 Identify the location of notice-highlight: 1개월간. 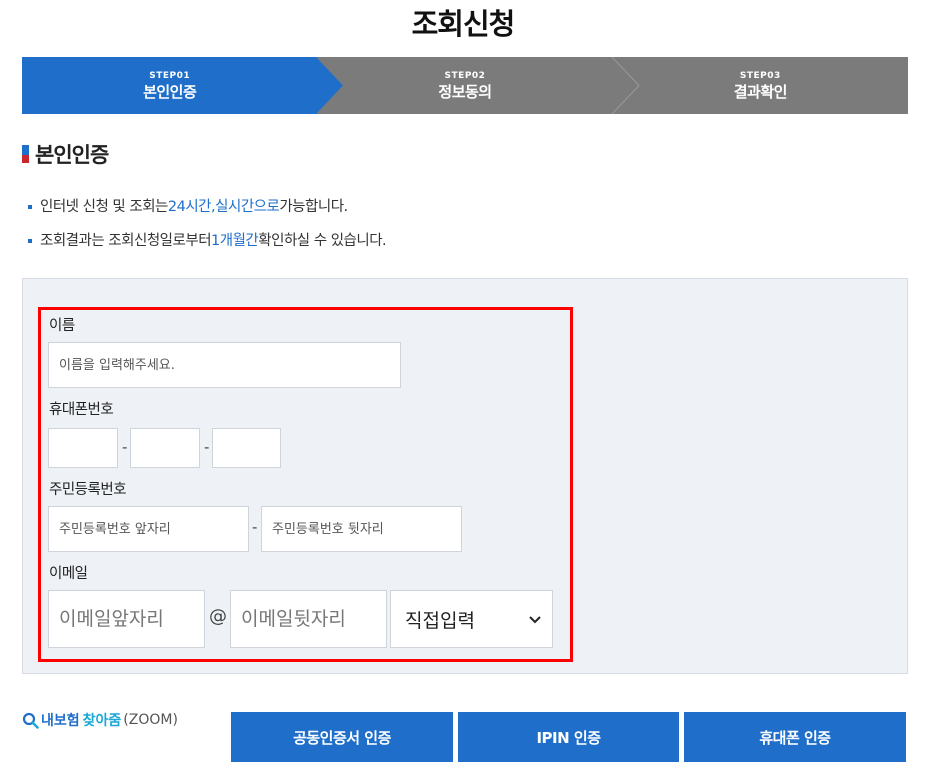
(235, 241).